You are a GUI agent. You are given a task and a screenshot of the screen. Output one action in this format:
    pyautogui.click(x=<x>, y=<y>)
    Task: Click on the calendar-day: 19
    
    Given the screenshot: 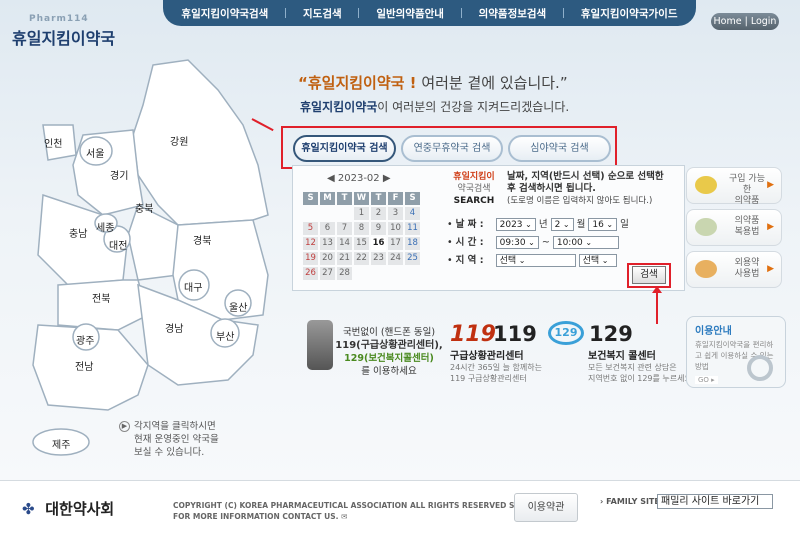 What is the action you would take?
    pyautogui.click(x=310, y=258)
    